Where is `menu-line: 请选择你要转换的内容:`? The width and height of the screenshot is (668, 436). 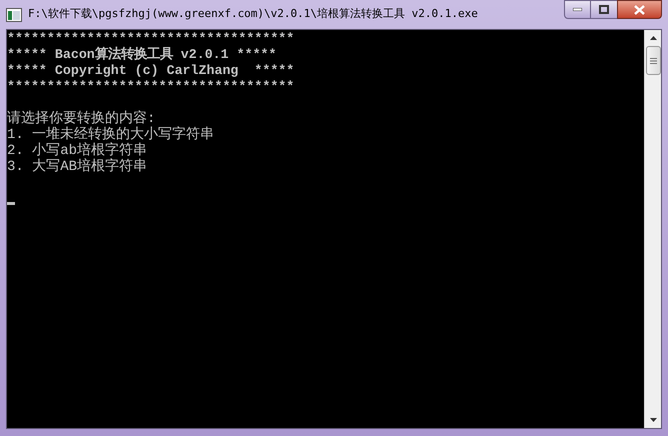 menu-line: 请选择你要转换的内容: is located at coordinates (81, 119).